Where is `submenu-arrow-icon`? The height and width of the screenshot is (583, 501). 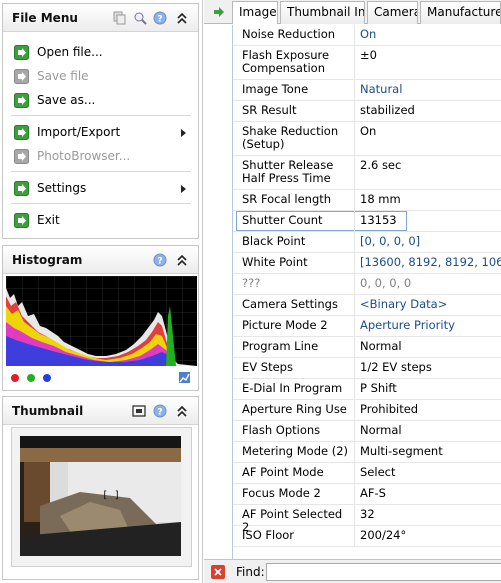 submenu-arrow-icon is located at coordinates (183, 189).